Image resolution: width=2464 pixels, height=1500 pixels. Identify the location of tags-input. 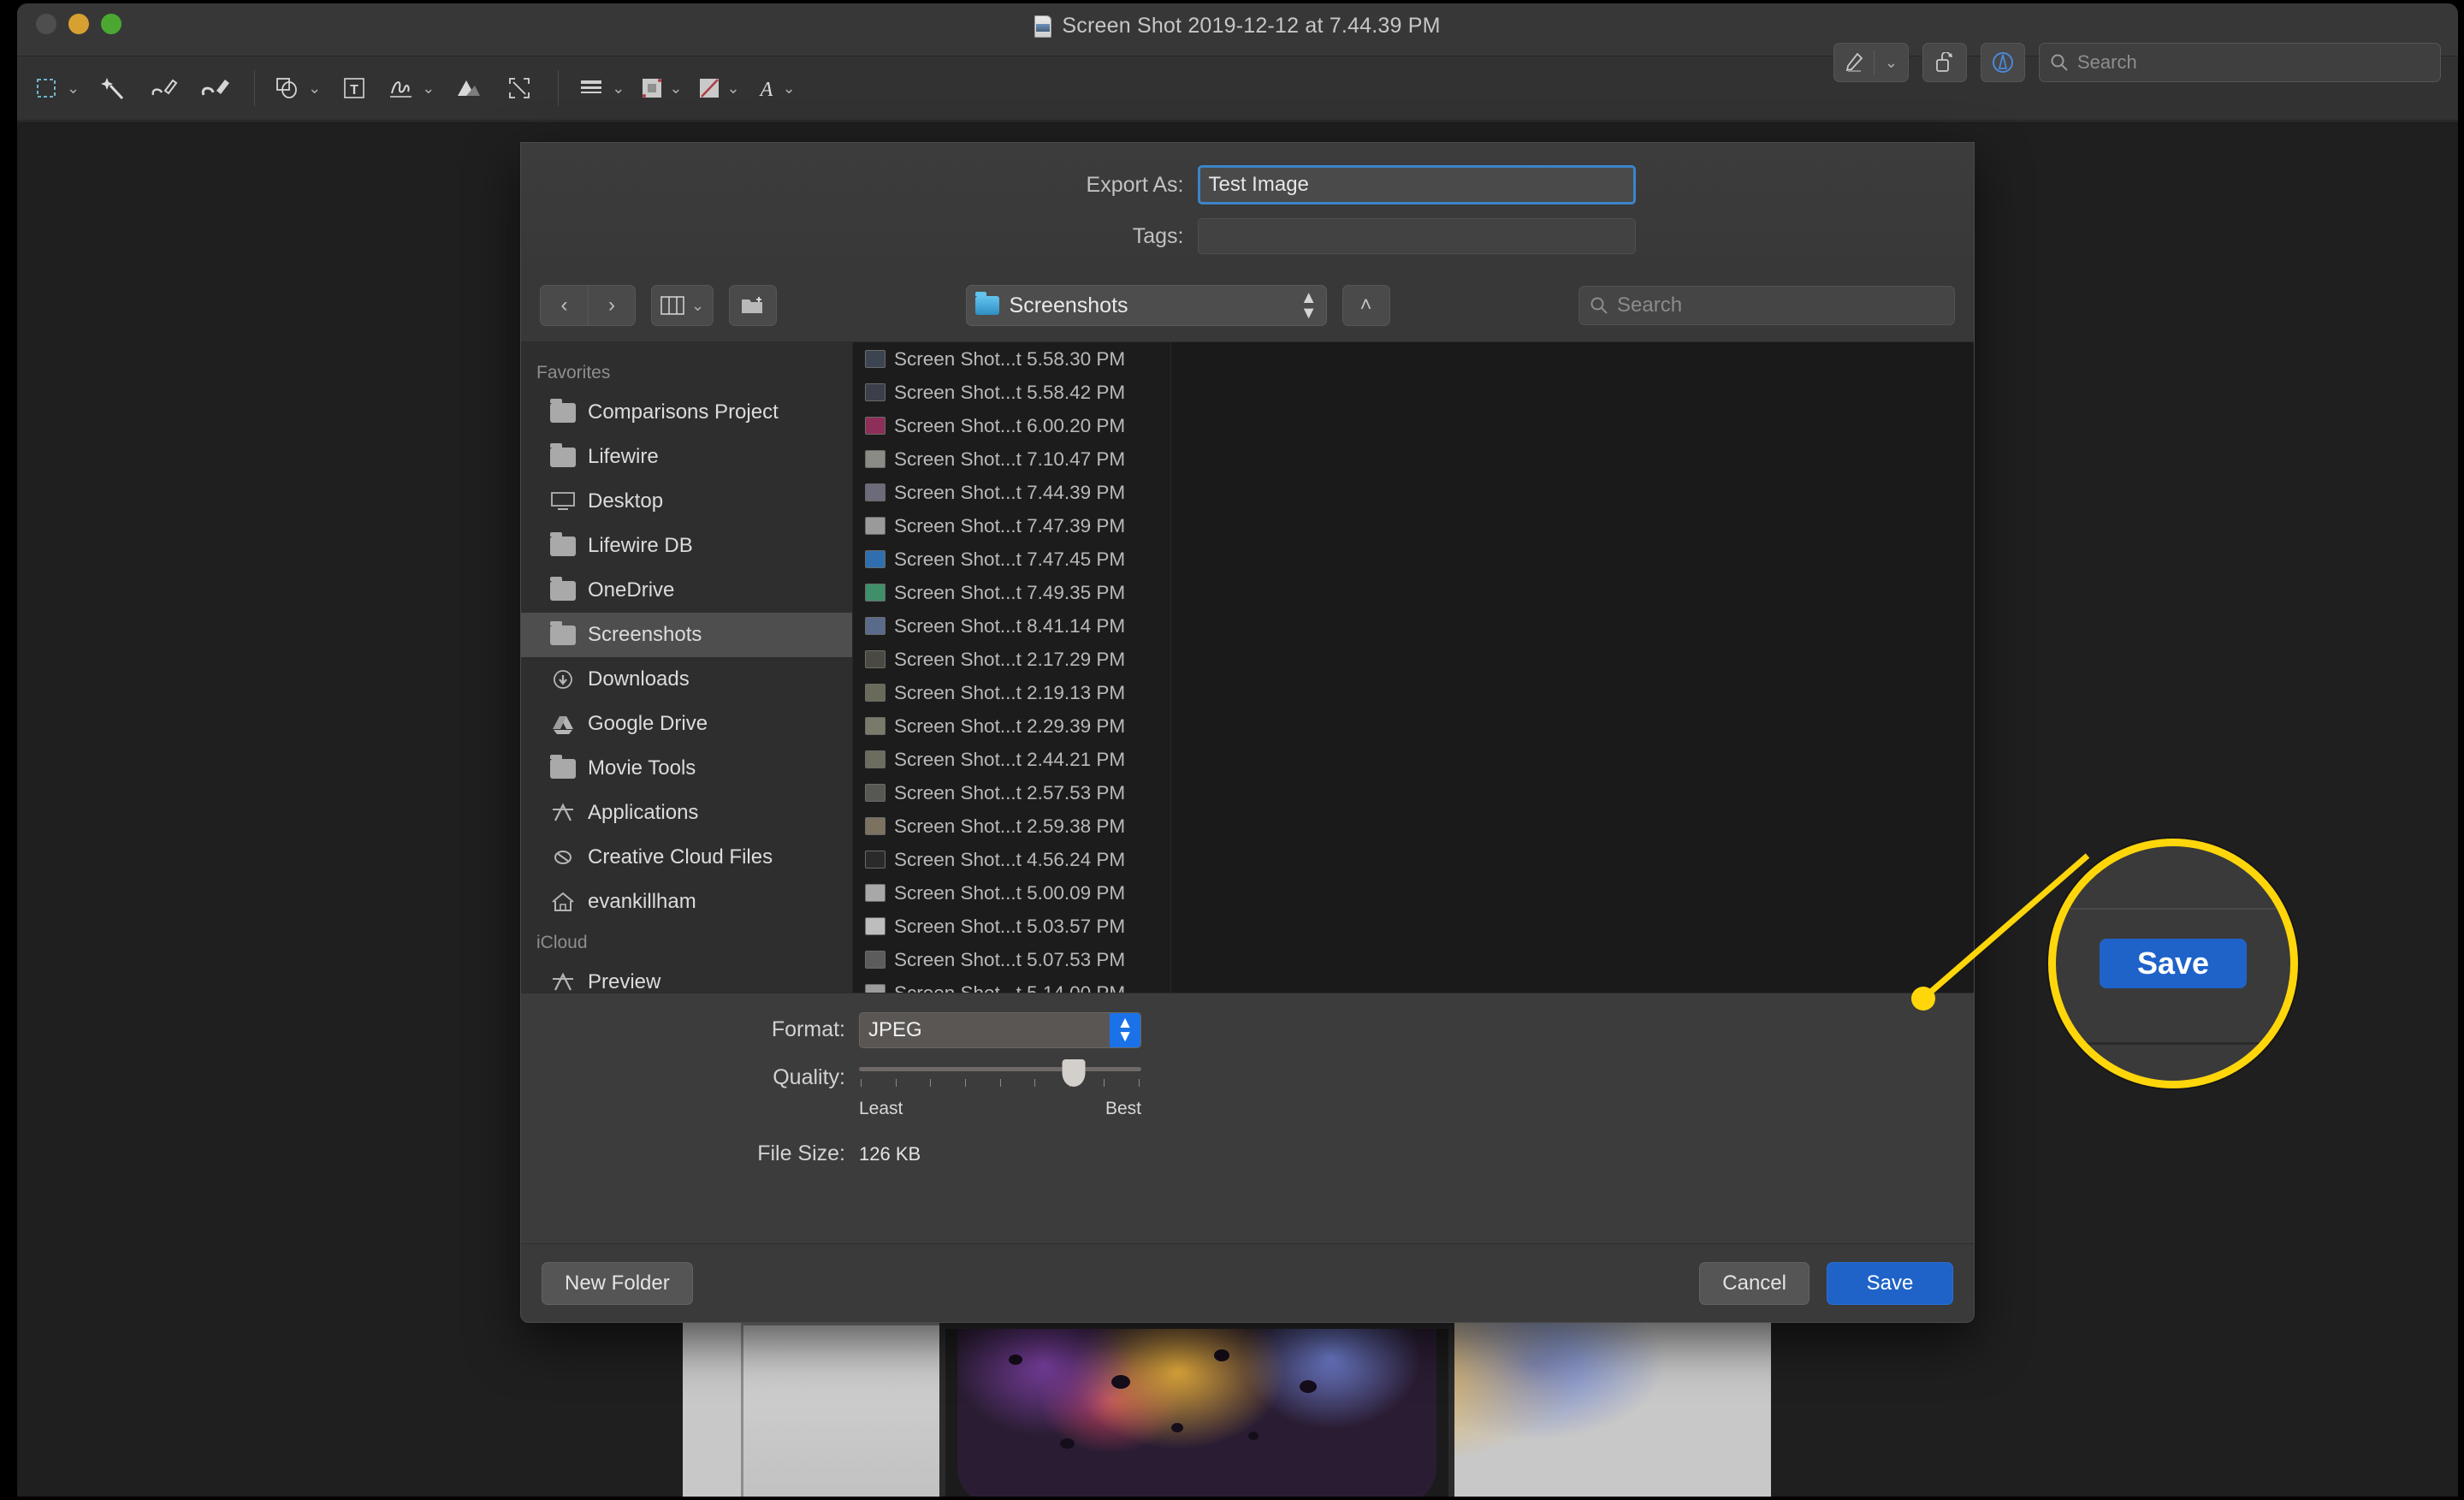
(1416, 236).